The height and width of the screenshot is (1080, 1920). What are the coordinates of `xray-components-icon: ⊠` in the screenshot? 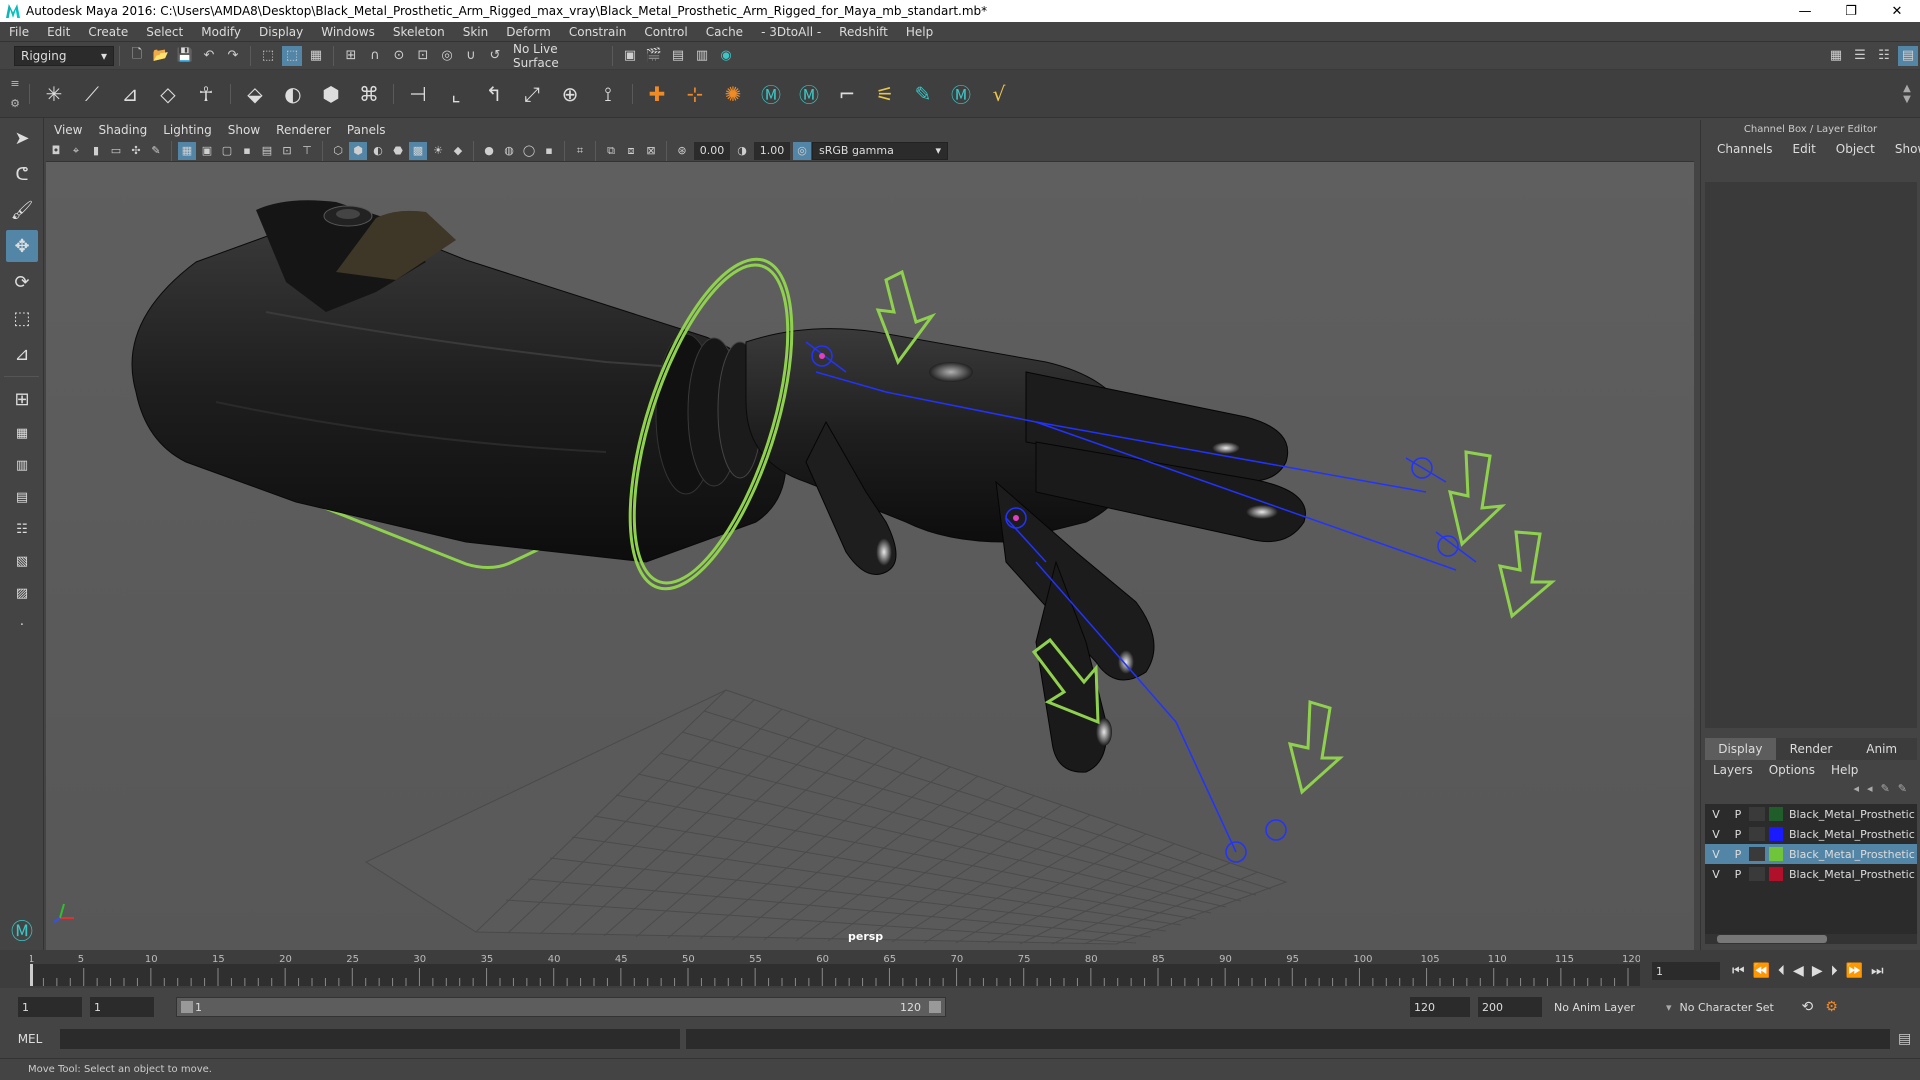 It's located at (651, 151).